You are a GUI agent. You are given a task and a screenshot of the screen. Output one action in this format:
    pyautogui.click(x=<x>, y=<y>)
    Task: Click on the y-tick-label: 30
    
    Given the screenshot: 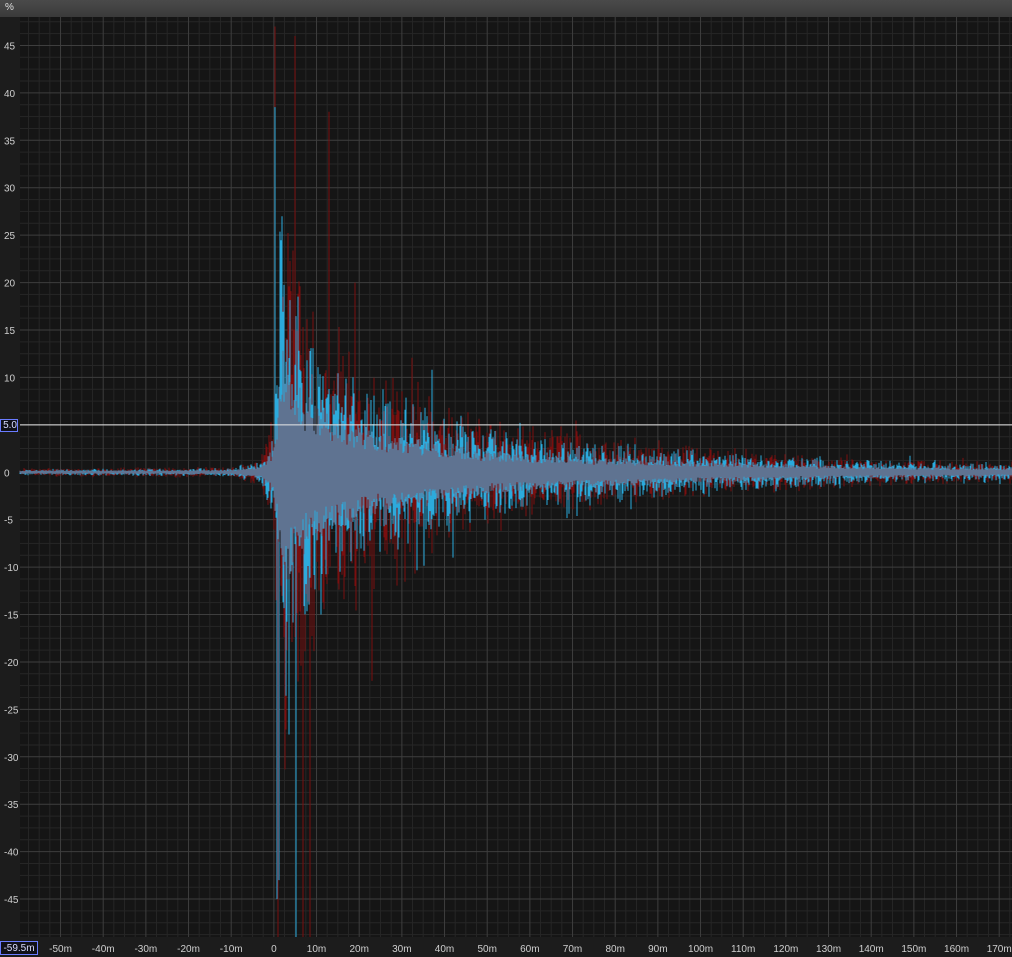 What is the action you would take?
    pyautogui.click(x=10, y=189)
    